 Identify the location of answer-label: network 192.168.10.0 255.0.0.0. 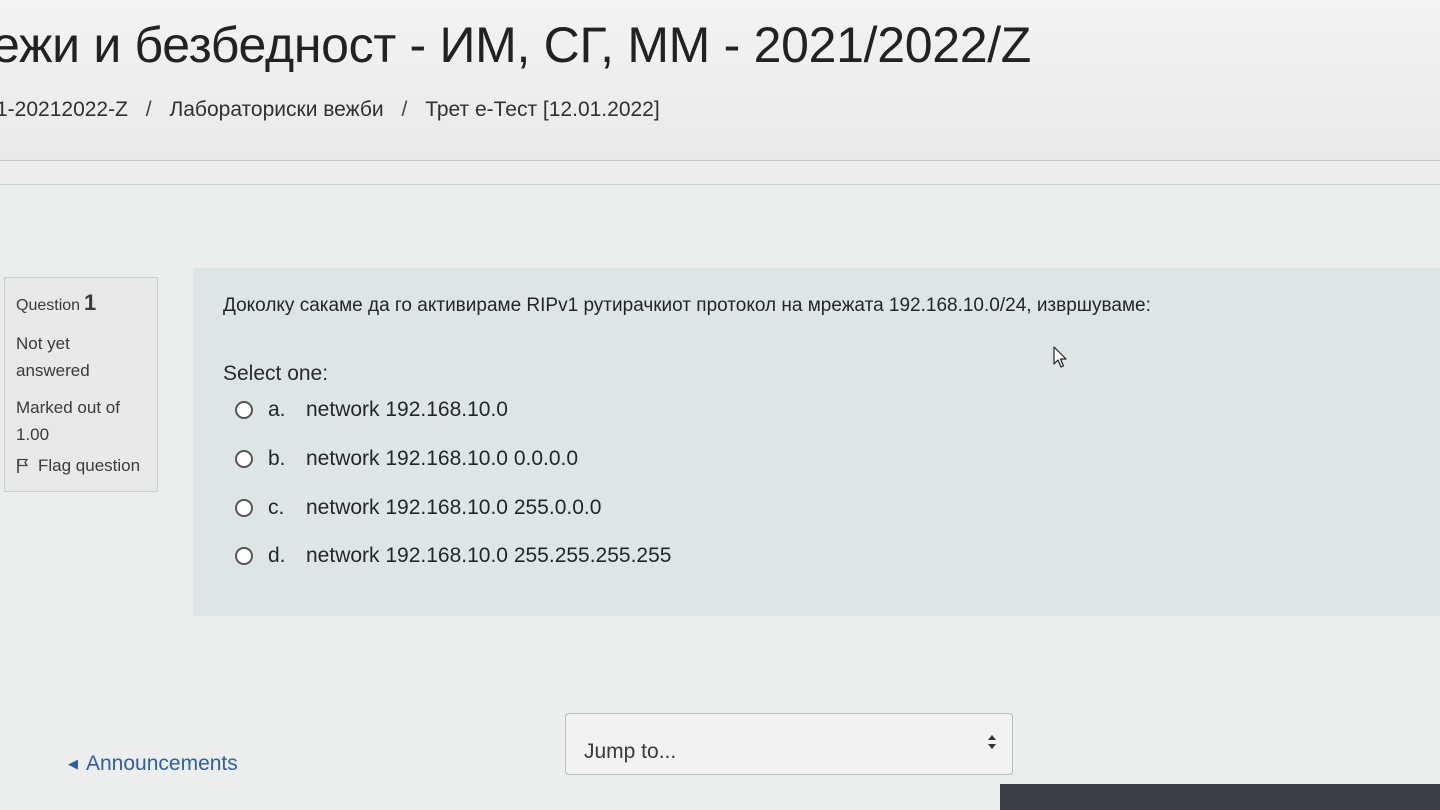
(454, 507).